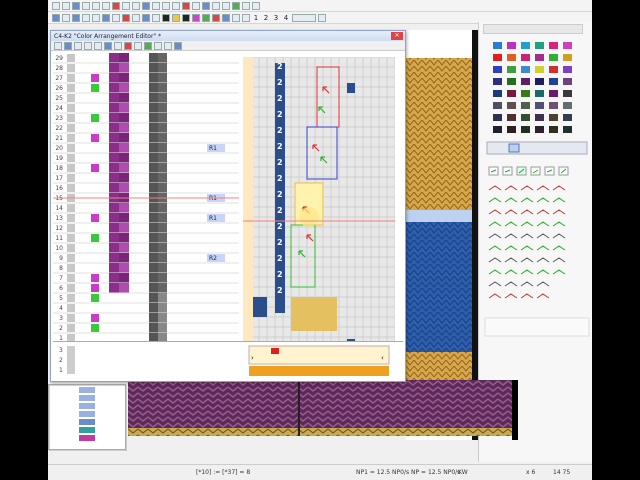 This screenshot has width=640, height=480. I want to click on option-2: 2, so click(266, 18).